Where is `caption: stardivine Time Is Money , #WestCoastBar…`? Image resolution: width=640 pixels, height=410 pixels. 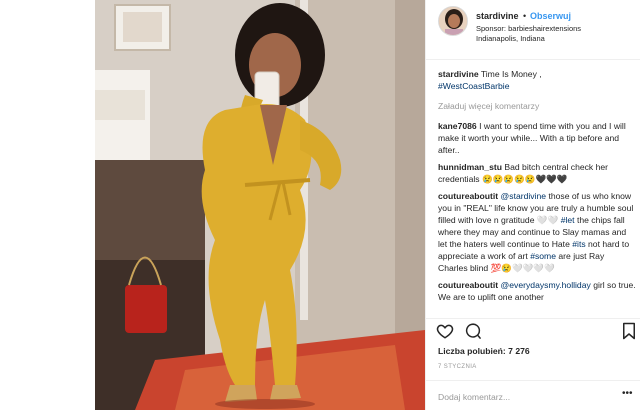 caption: stardivine Time Is Money , #WestCoastBar… is located at coordinates (537, 80).